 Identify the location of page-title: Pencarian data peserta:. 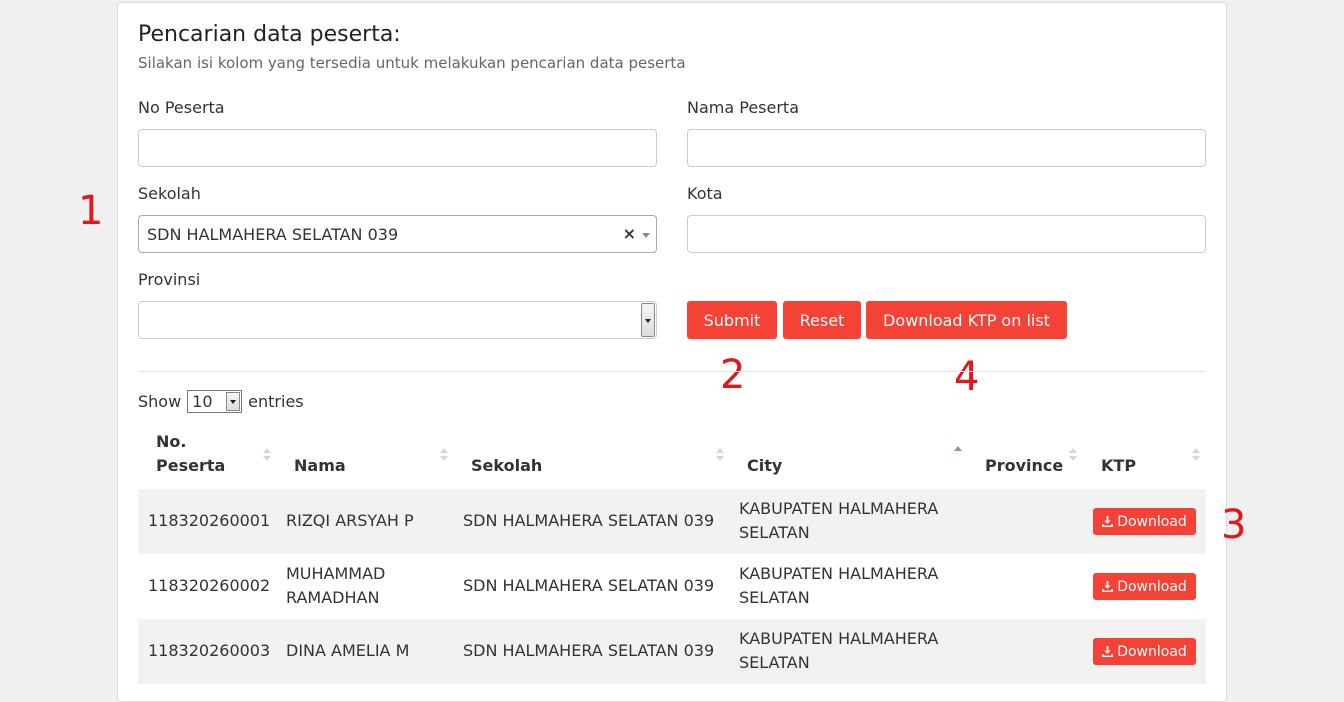
(269, 34).